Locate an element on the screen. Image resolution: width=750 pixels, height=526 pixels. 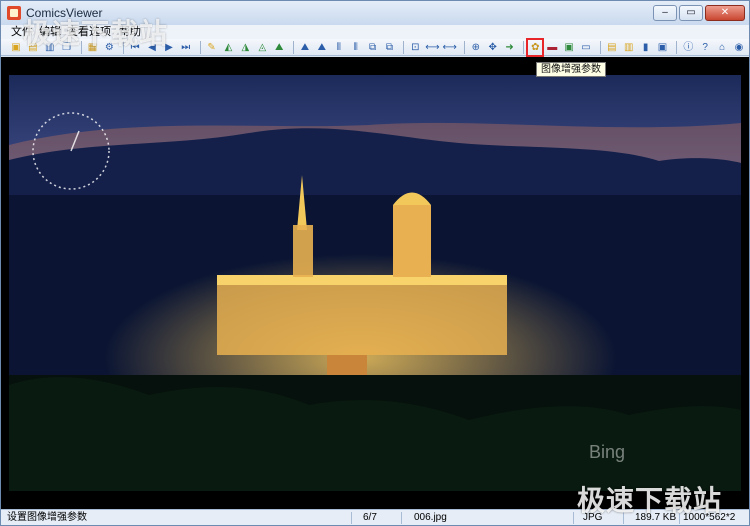
single-page-icon: ⧉ is located at coordinates (390, 47).